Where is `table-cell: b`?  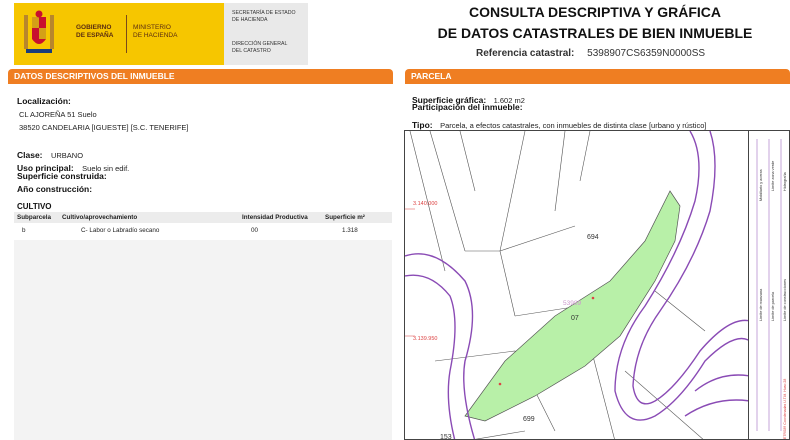
table-cell: b is located at coordinates (24, 230).